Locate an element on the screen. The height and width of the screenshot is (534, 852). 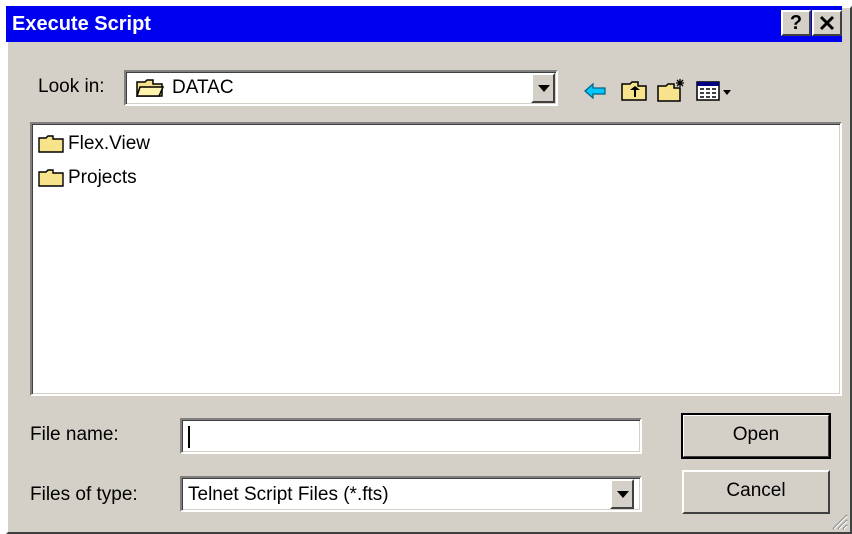
close-icon is located at coordinates (827, 23).